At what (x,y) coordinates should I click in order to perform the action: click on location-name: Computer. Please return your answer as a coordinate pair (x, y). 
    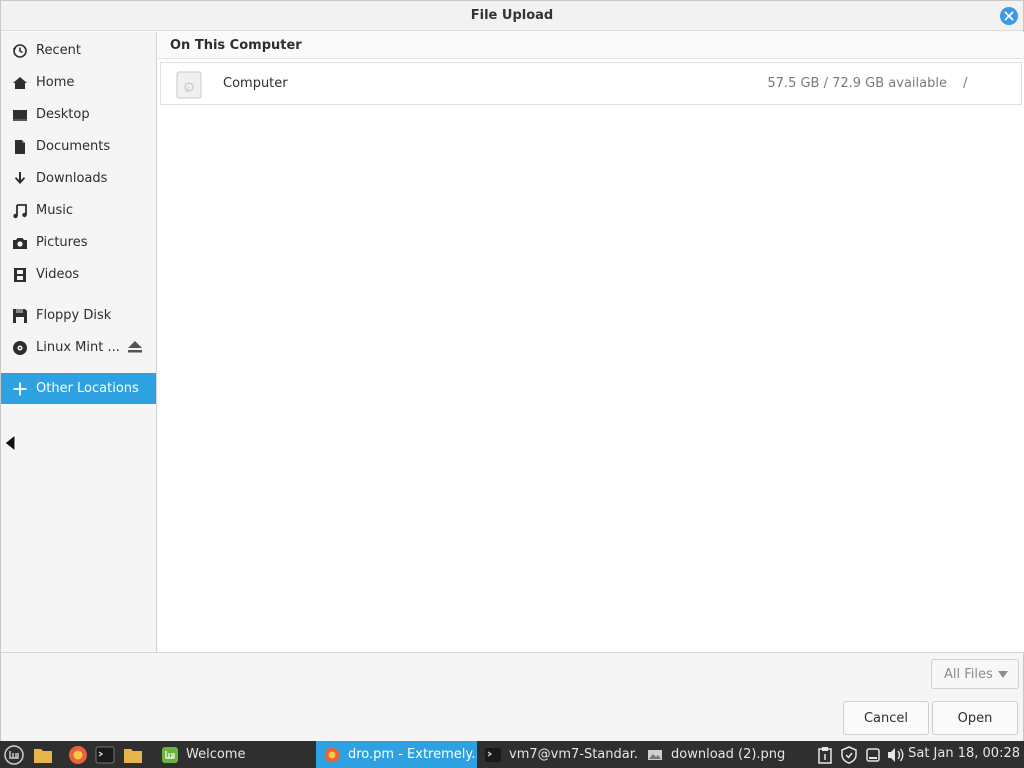
    Looking at the image, I should click on (255, 83).